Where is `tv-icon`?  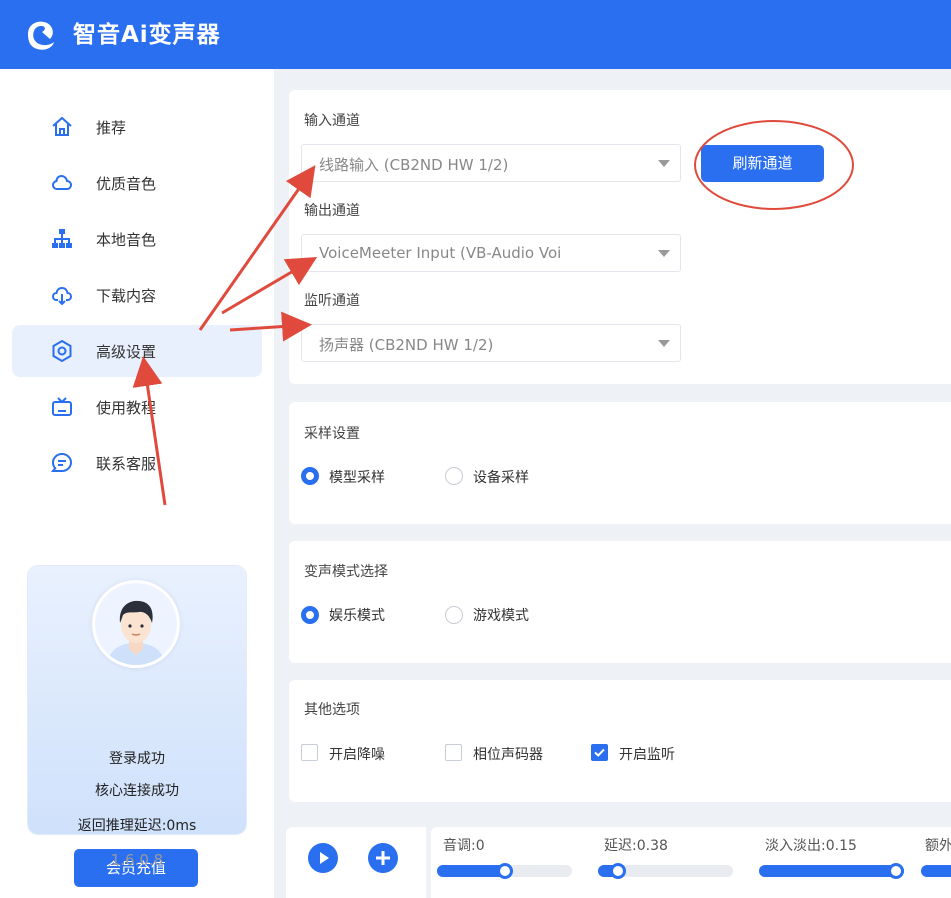
tv-icon is located at coordinates (62, 406).